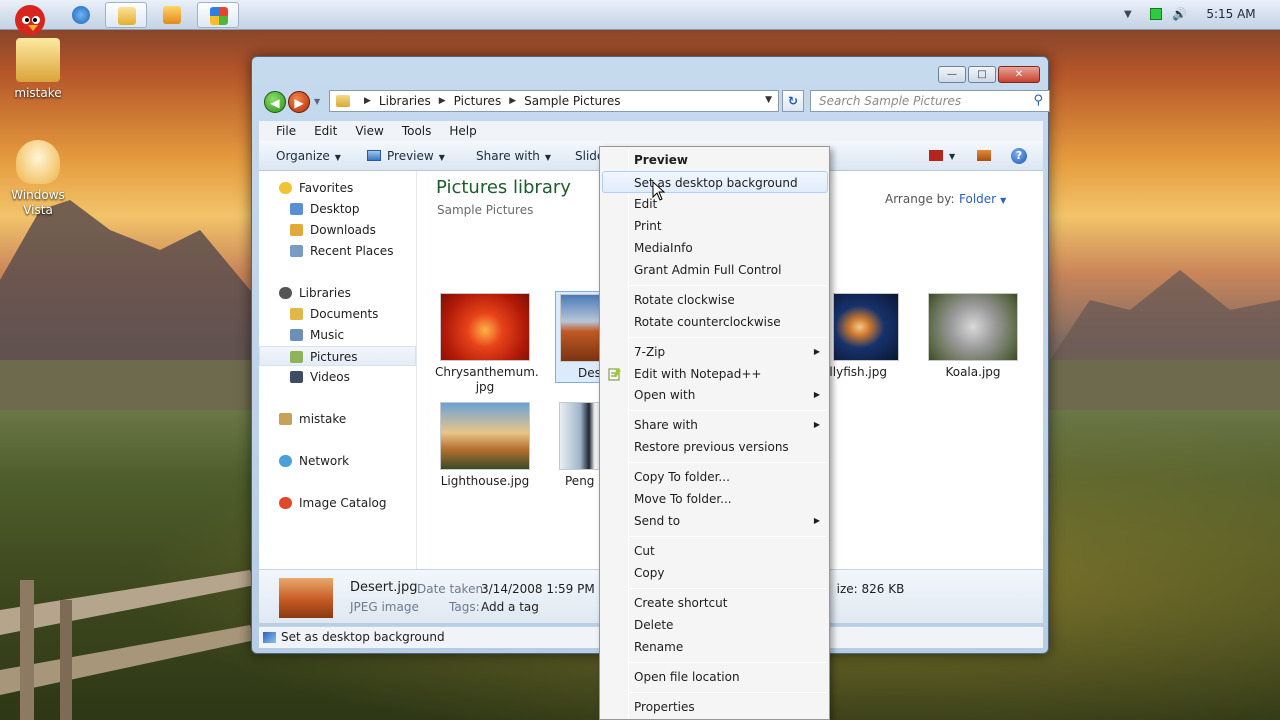 The image size is (1280, 720). I want to click on menu-item-cut: Cut, so click(715, 551).